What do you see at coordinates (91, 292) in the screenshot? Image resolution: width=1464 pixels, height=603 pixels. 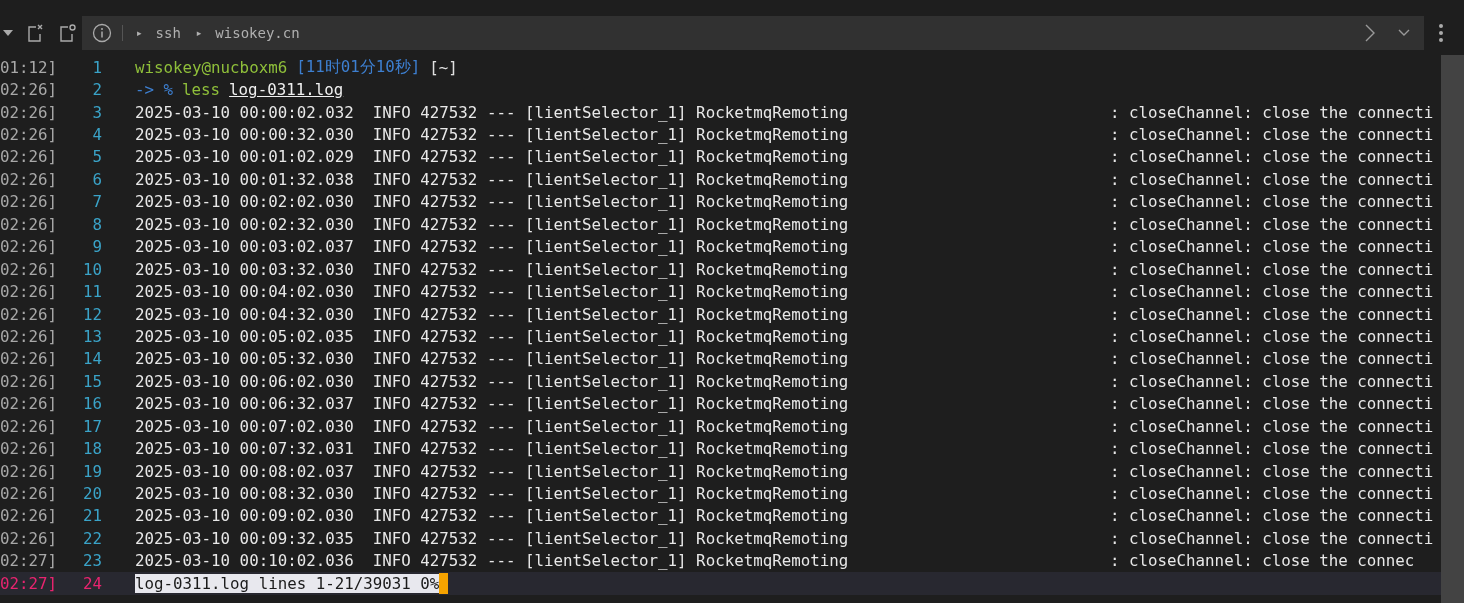 I see `line-number: 11` at bounding box center [91, 292].